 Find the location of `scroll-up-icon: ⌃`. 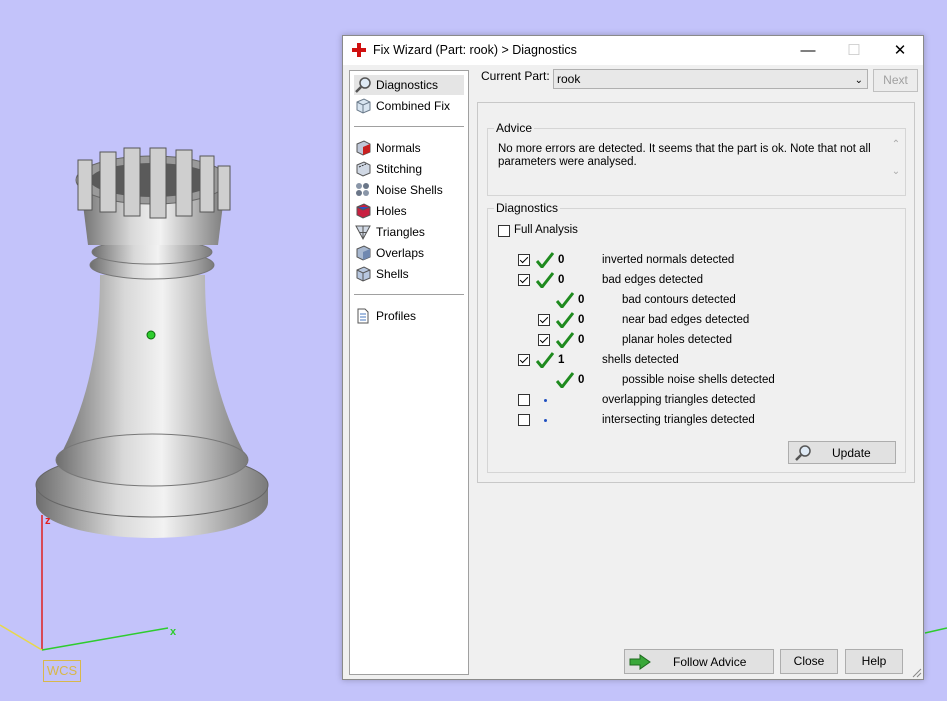

scroll-up-icon: ⌃ is located at coordinates (896, 144).